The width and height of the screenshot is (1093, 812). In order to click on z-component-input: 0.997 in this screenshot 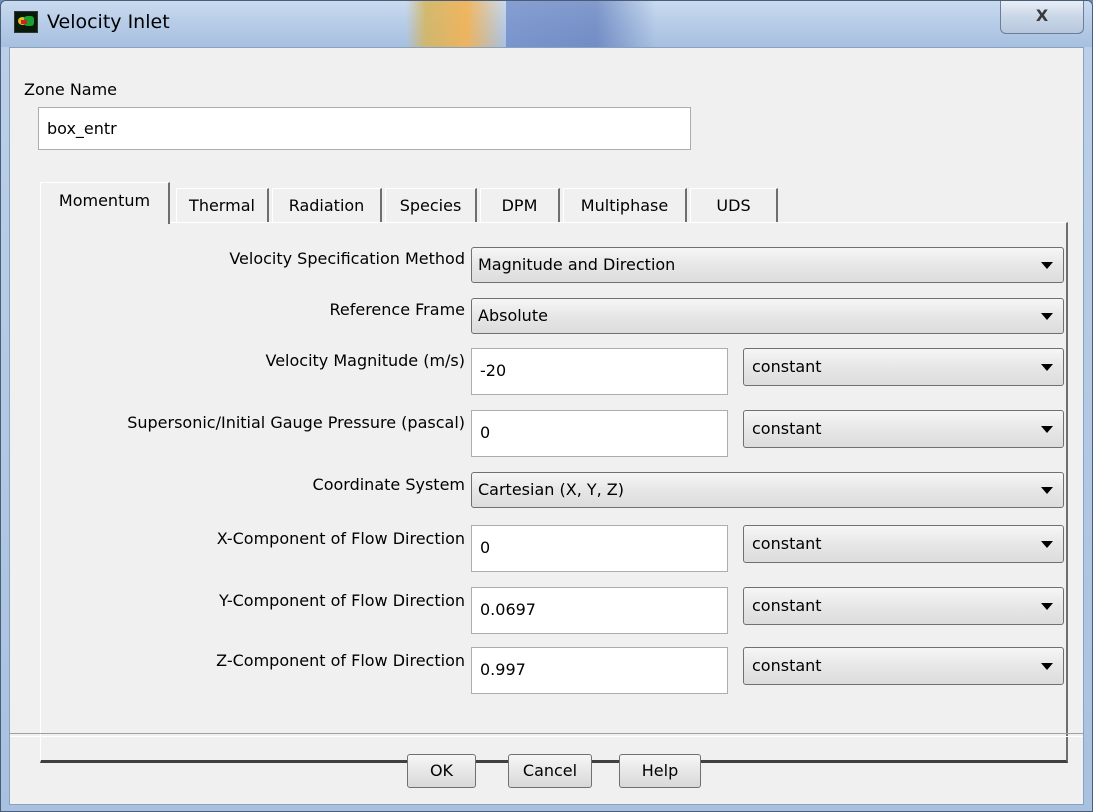, I will do `click(599, 670)`.